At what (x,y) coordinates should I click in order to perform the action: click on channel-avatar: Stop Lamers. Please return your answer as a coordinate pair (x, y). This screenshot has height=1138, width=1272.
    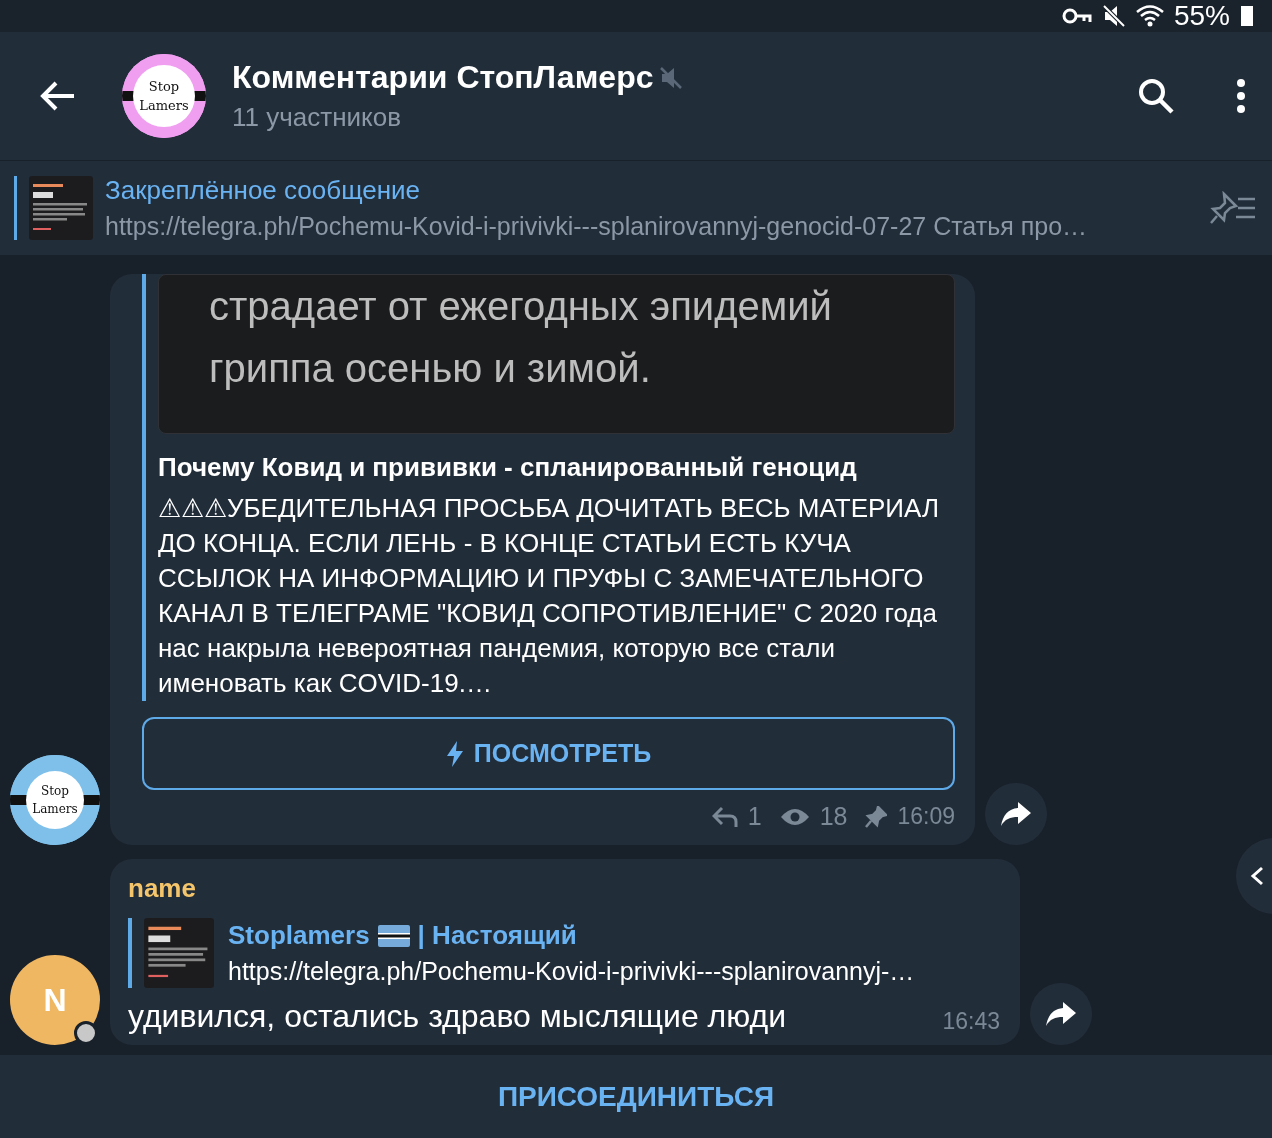
    Looking at the image, I should click on (55, 800).